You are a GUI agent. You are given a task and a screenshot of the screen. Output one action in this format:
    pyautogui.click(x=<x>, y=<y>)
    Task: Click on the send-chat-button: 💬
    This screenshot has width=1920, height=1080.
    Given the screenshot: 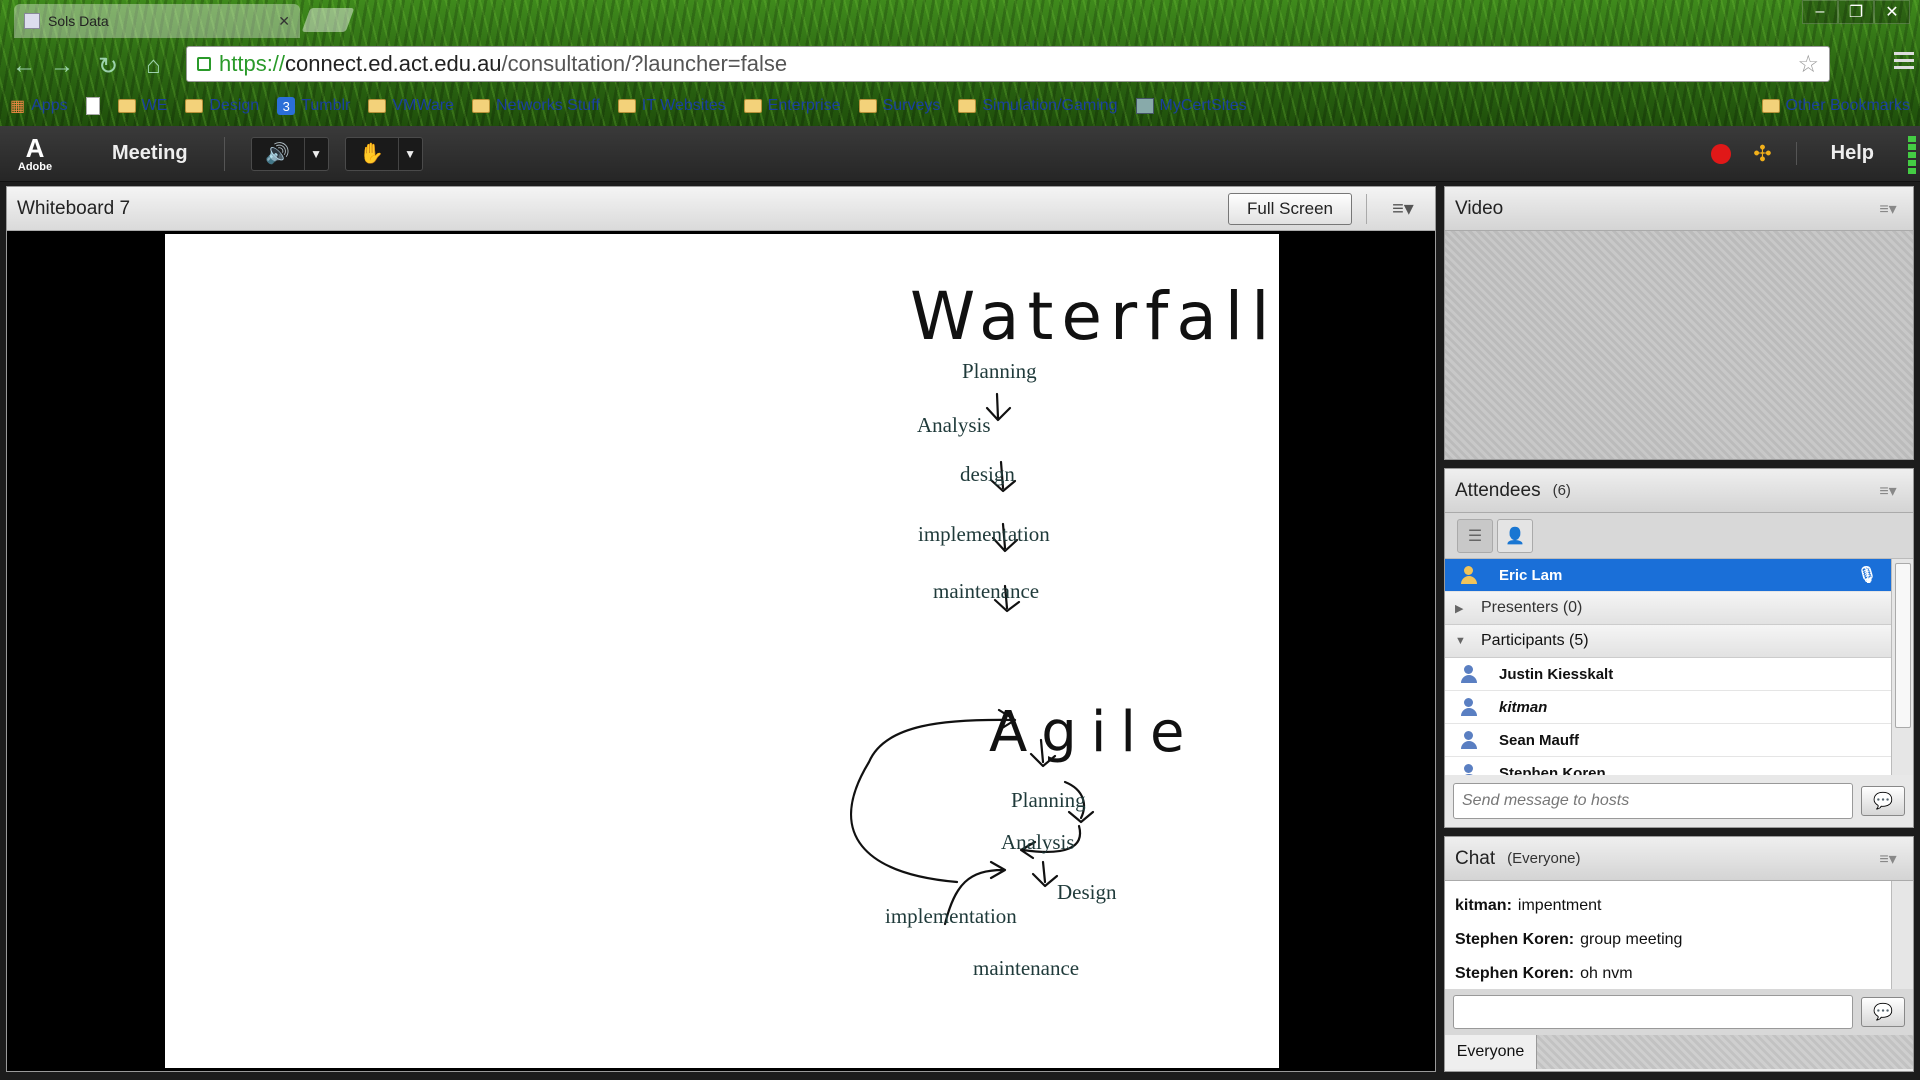 What is the action you would take?
    pyautogui.click(x=1883, y=1012)
    